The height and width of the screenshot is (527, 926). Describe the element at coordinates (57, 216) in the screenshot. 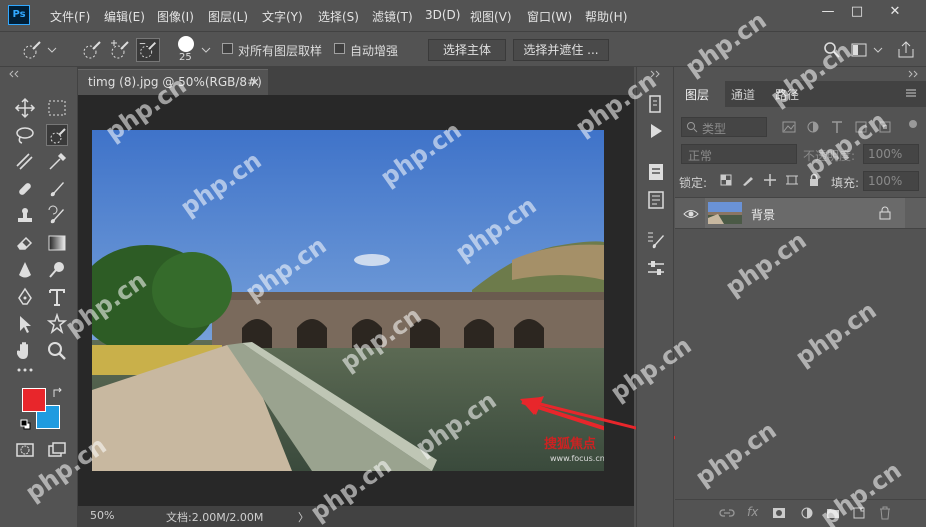

I see `history-brush-tool-icon` at that location.